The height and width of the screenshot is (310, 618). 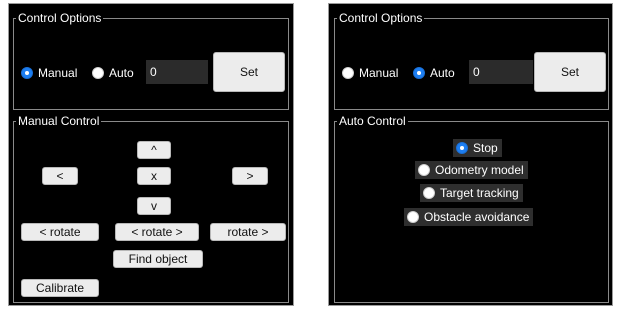 I want to click on odometry-model-option-label: Odometry model, so click(x=479, y=170).